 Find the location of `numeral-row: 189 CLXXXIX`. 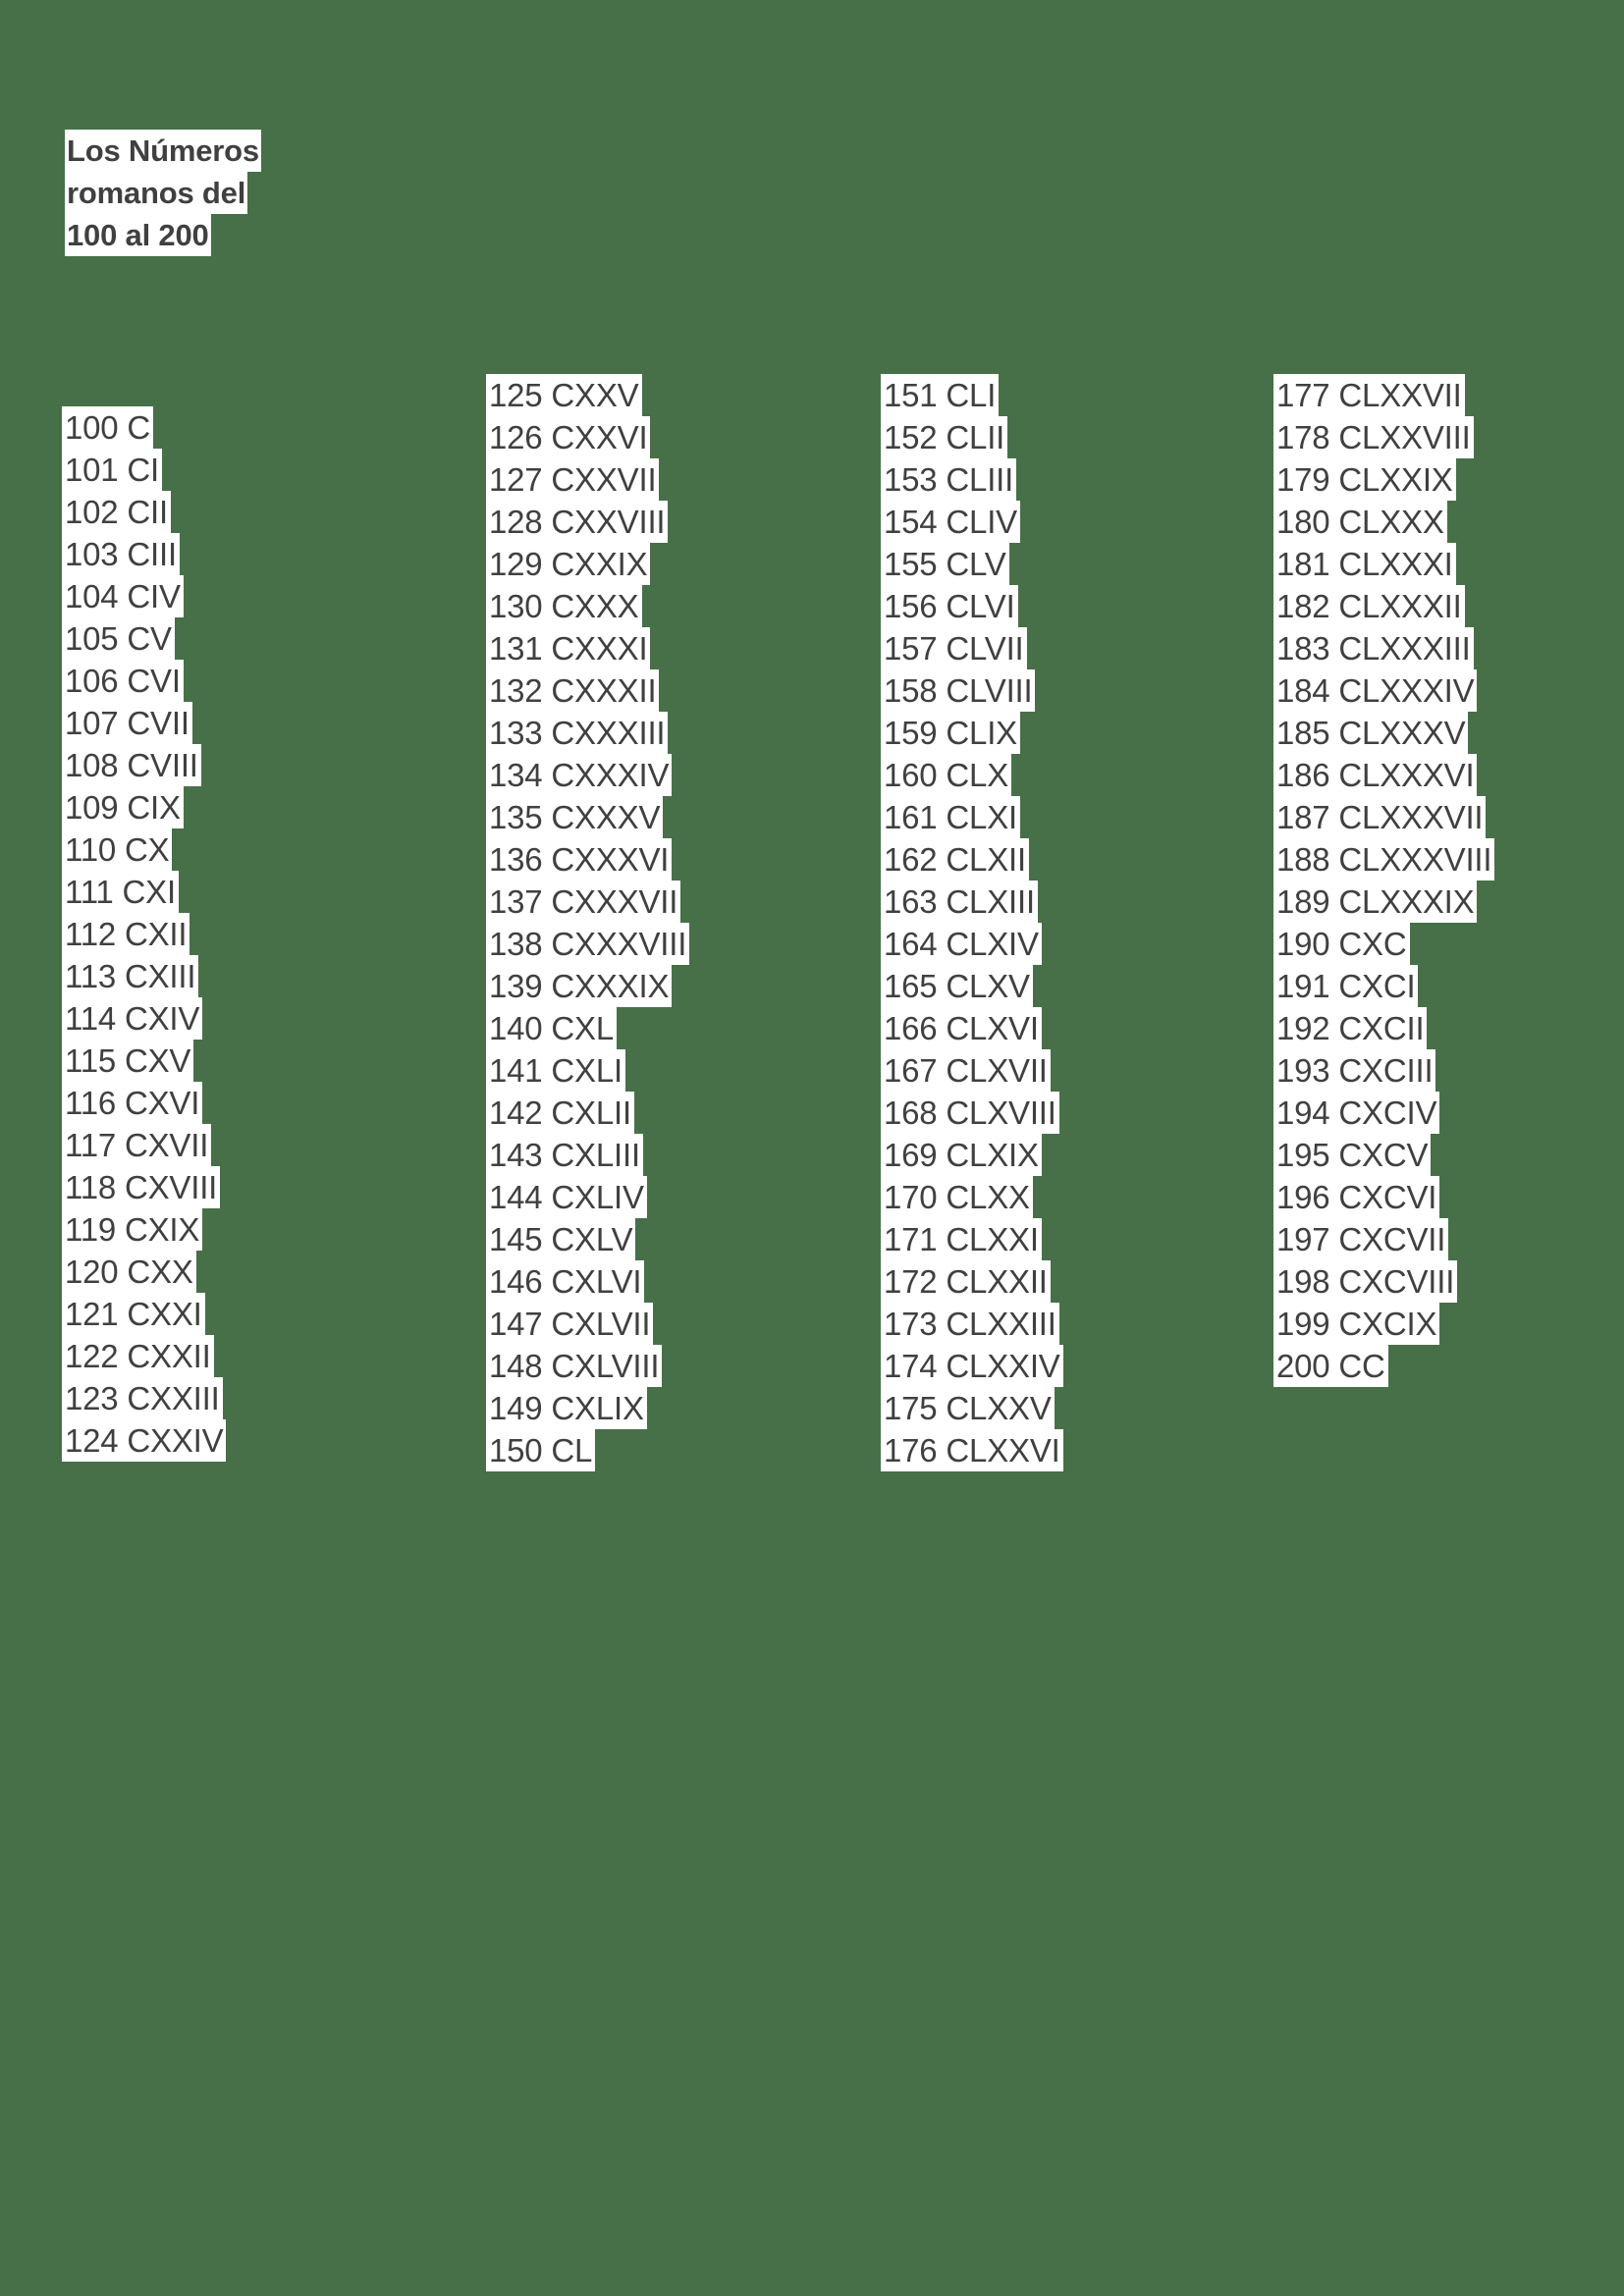

numeral-row: 189 CLXXXIX is located at coordinates (1375, 902).